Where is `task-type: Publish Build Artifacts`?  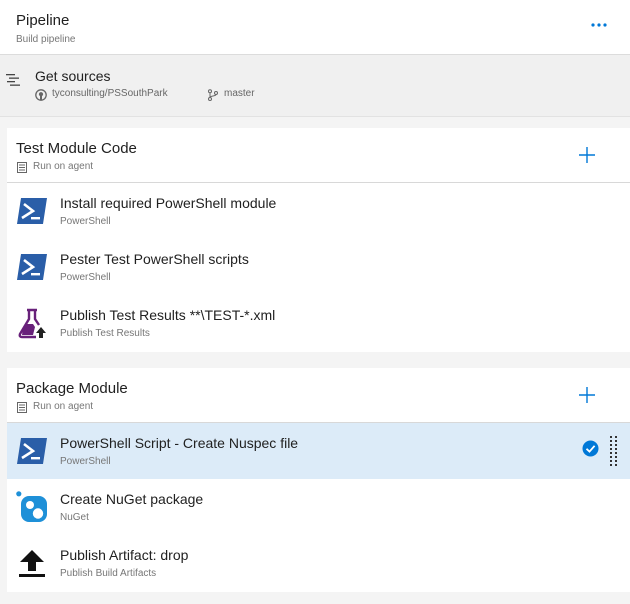
task-type: Publish Build Artifacts is located at coordinates (108, 573).